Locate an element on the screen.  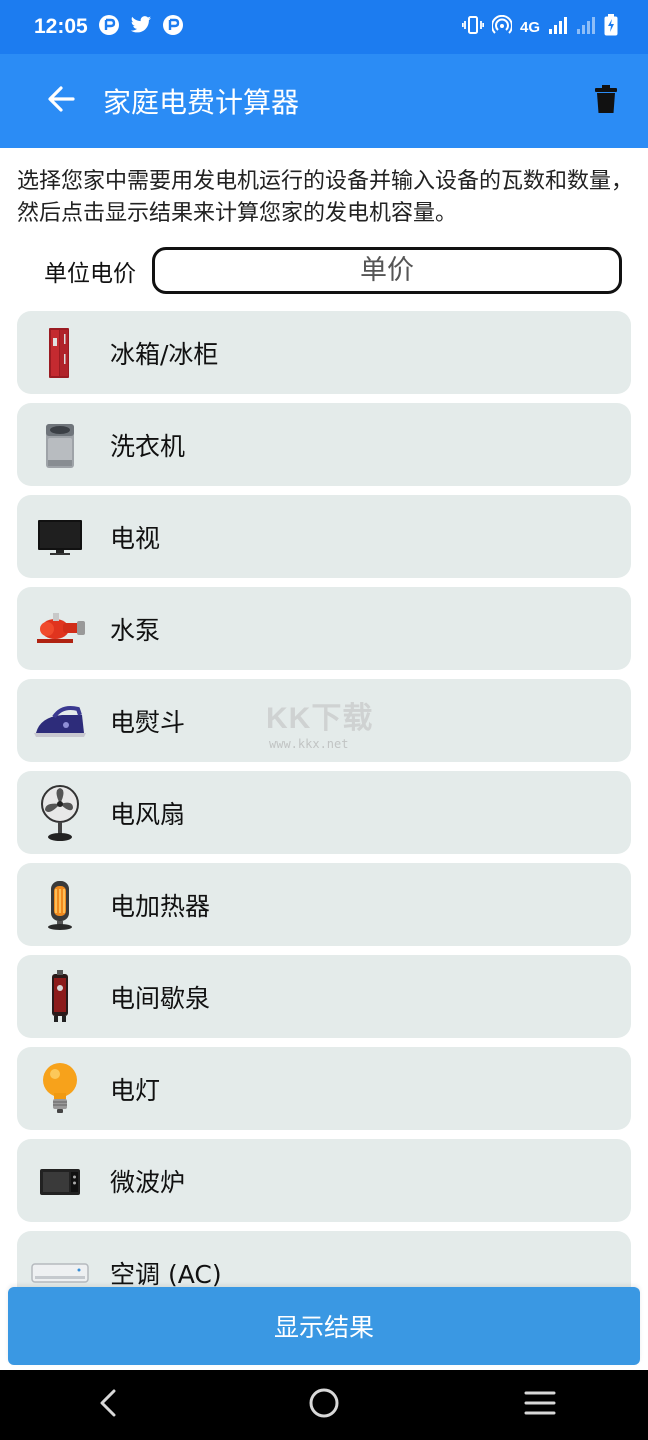
device-card-fan: 电风扇 is located at coordinates (324, 812).